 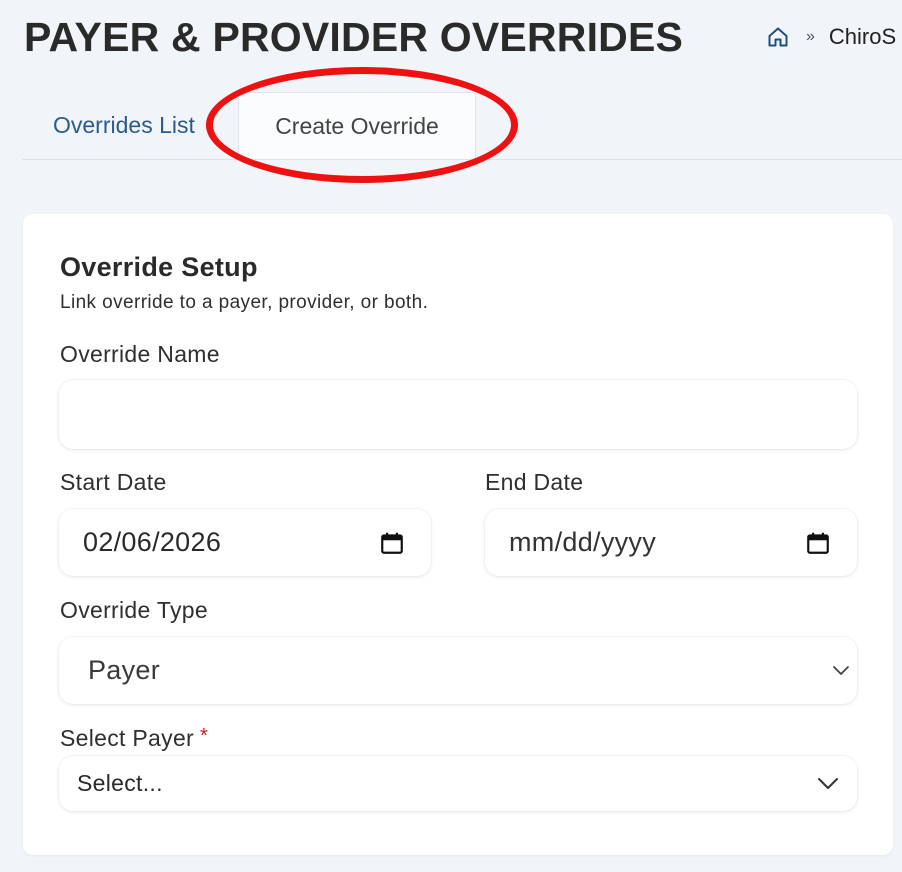 I want to click on override-name-field-wrapper, so click(x=458, y=414).